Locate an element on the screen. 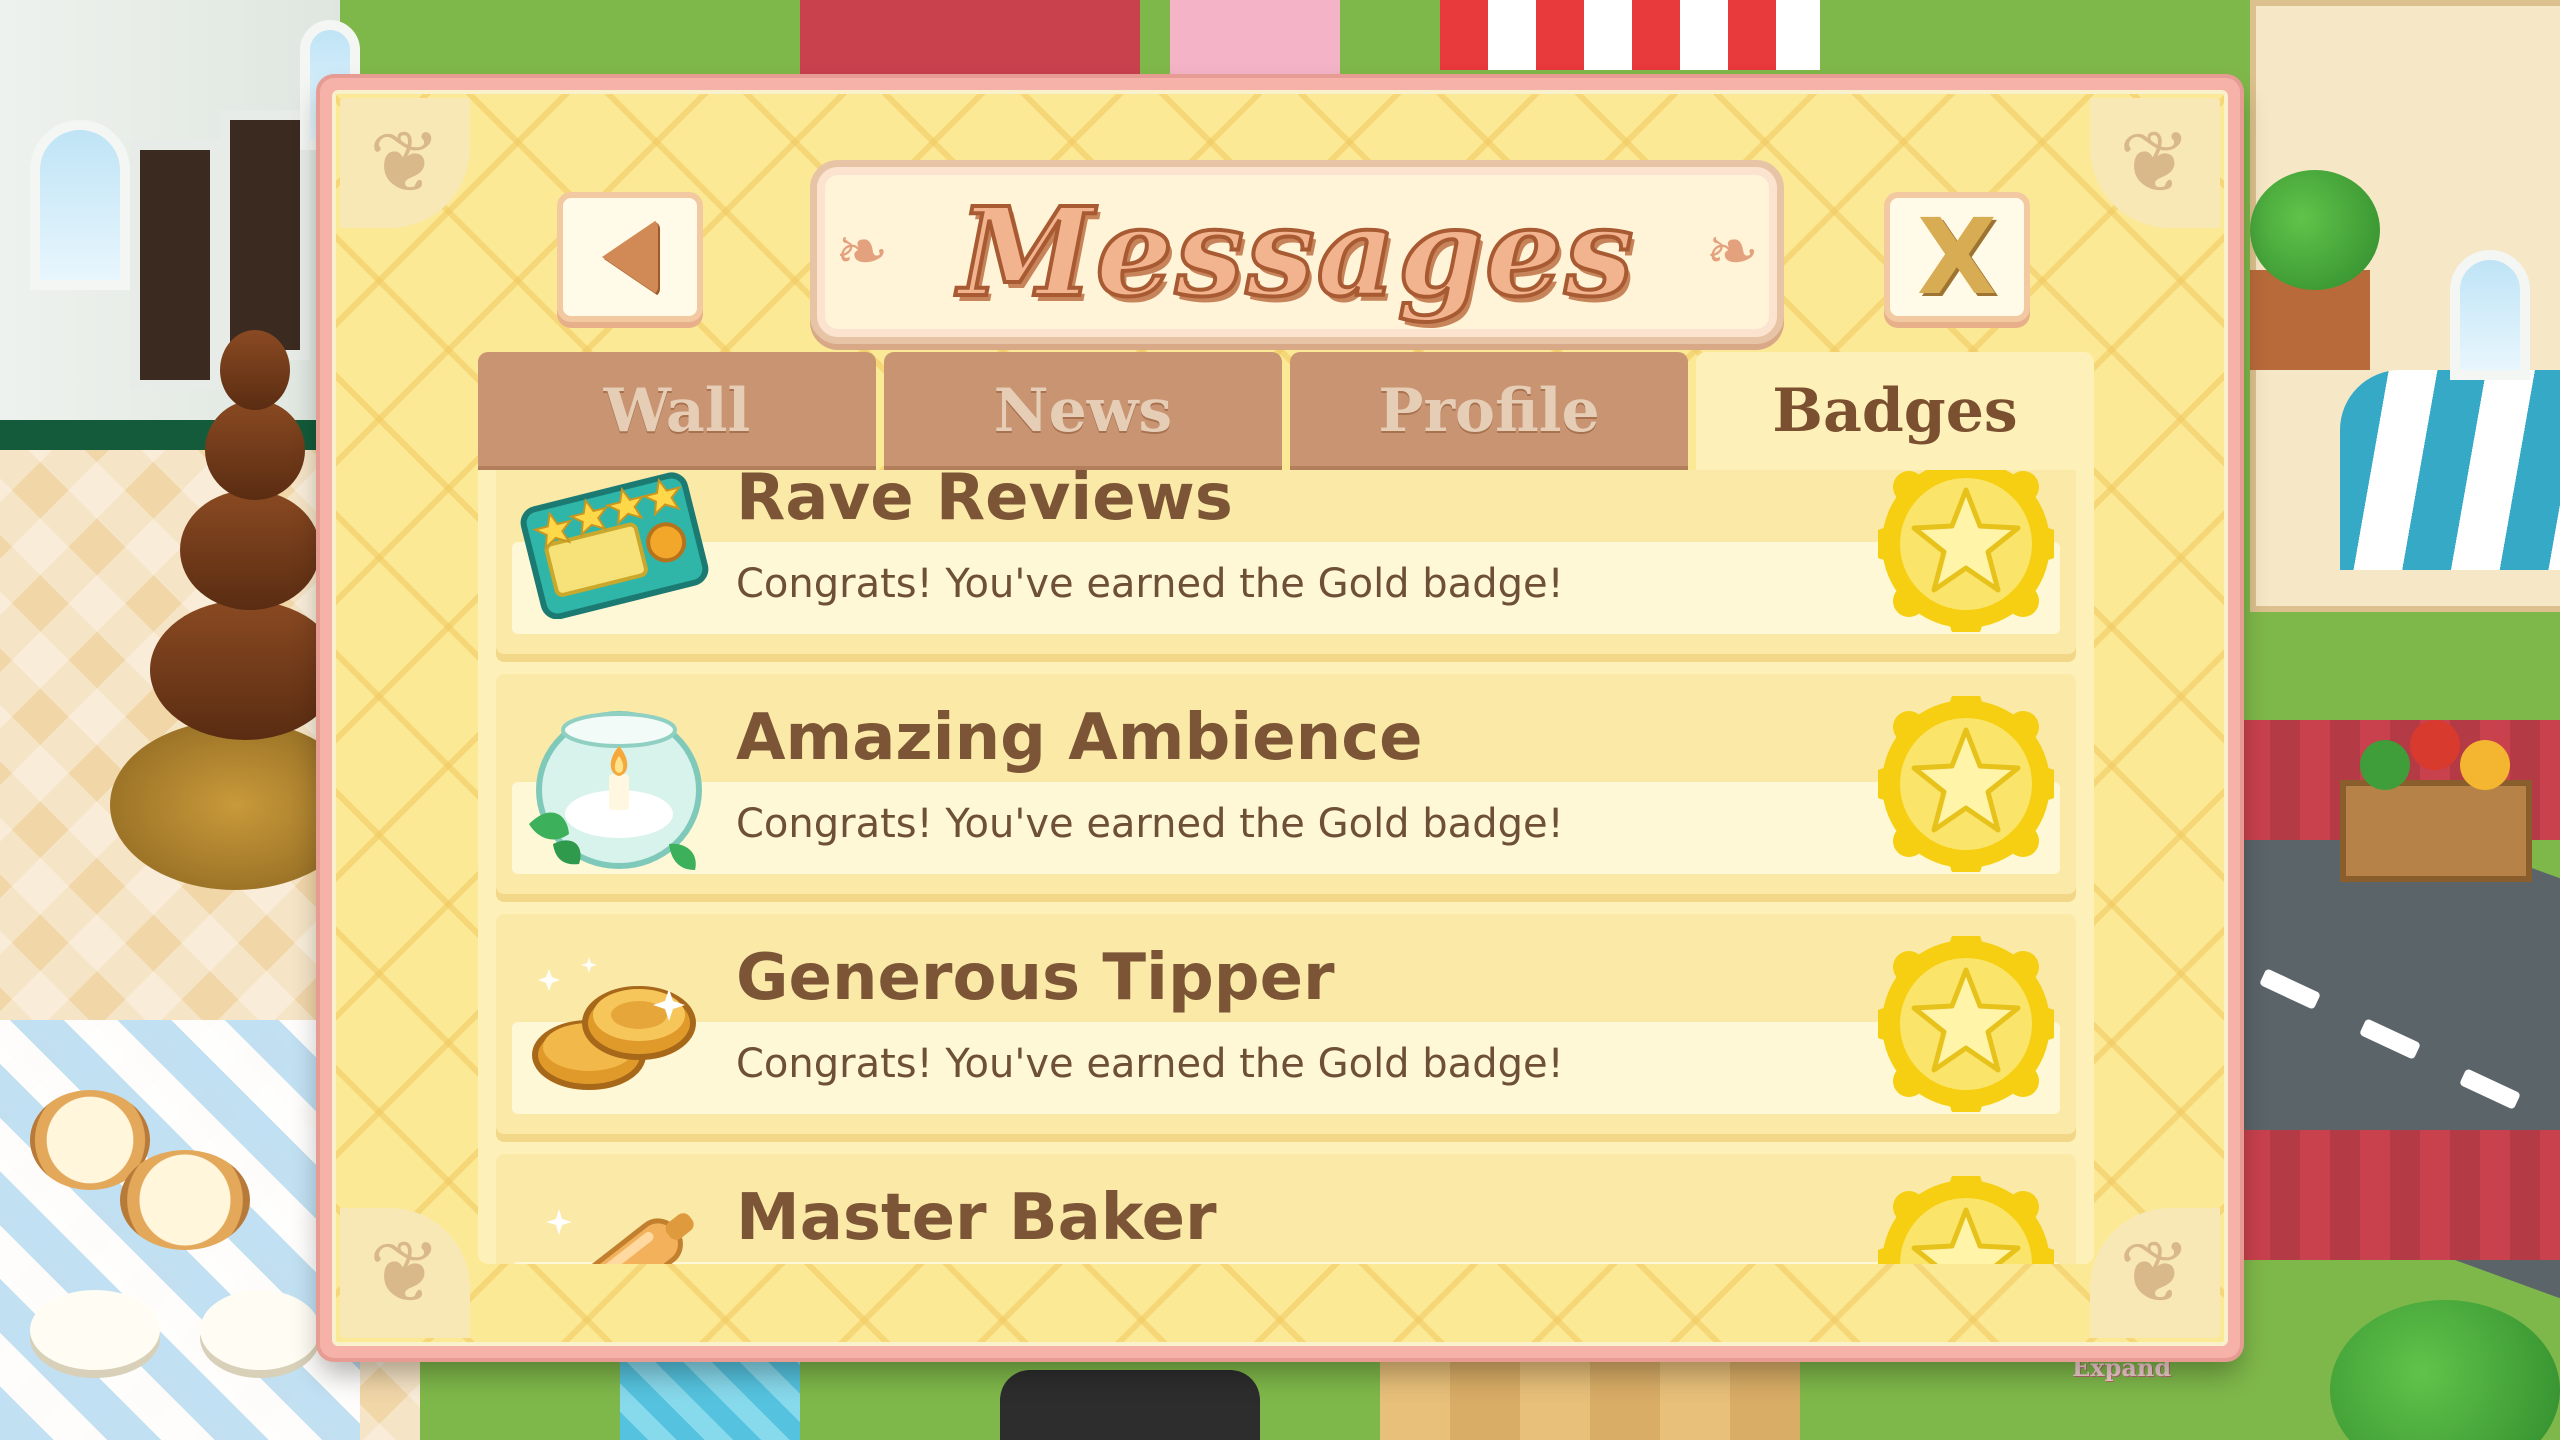 This screenshot has width=2560, height=1440. back-arrow-icon is located at coordinates (630, 257).